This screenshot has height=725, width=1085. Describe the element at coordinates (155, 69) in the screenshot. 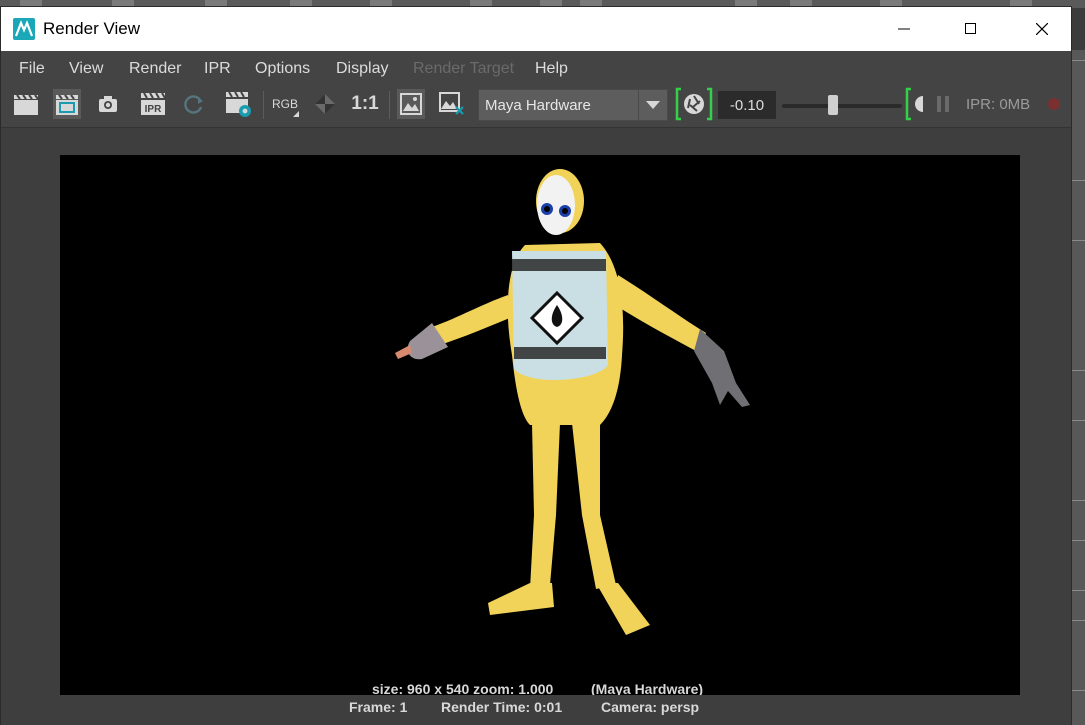

I see `menu-render: Render` at that location.